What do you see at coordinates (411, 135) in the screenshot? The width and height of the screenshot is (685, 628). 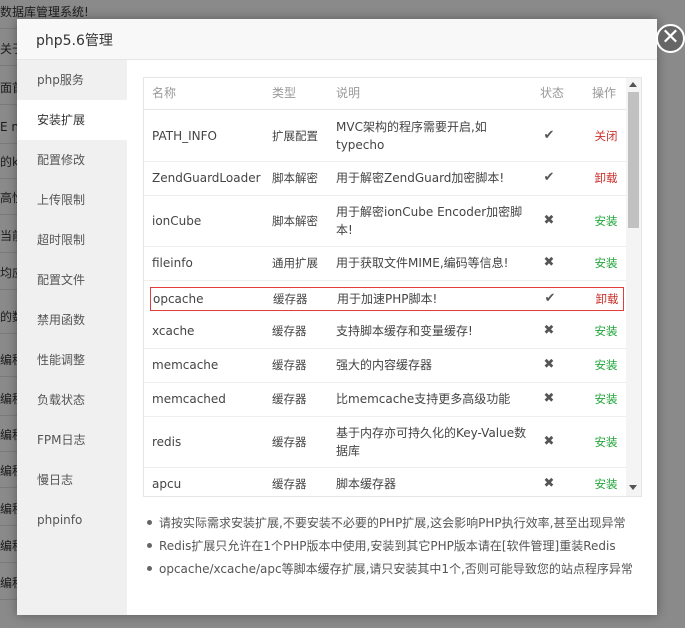 I see `ext-desc-text: MVC架构的程序需要开启,如typecho` at bounding box center [411, 135].